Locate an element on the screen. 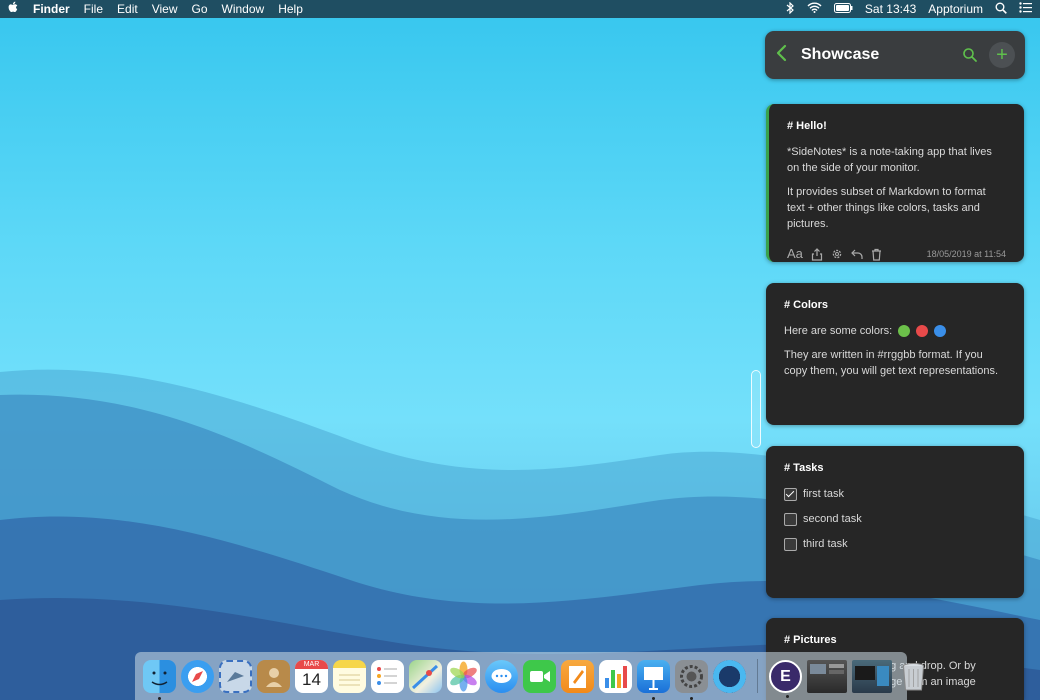  note-paragraph: Here are some colors: is located at coordinates (895, 331).